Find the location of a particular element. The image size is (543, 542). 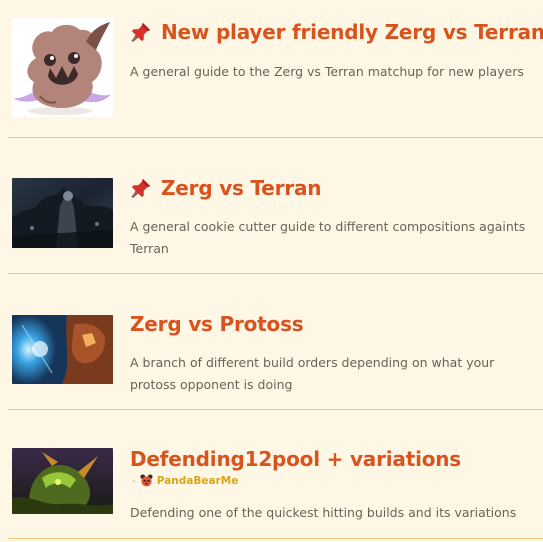

zerg-hydralisk-image is located at coordinates (62, 481).